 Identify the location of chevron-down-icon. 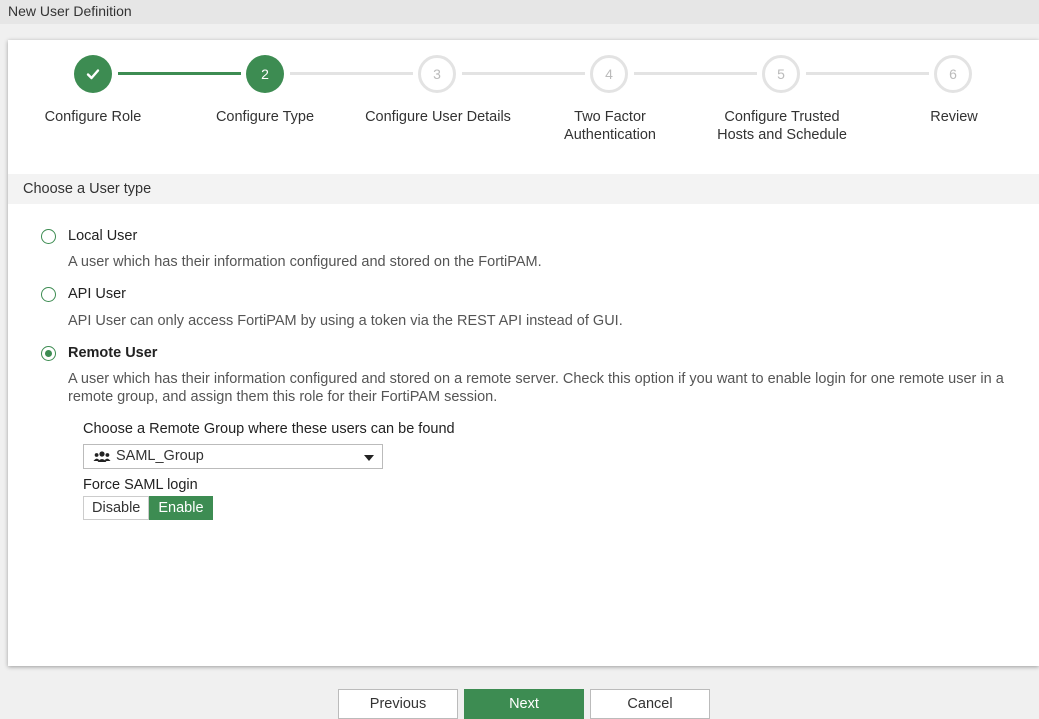
(369, 458).